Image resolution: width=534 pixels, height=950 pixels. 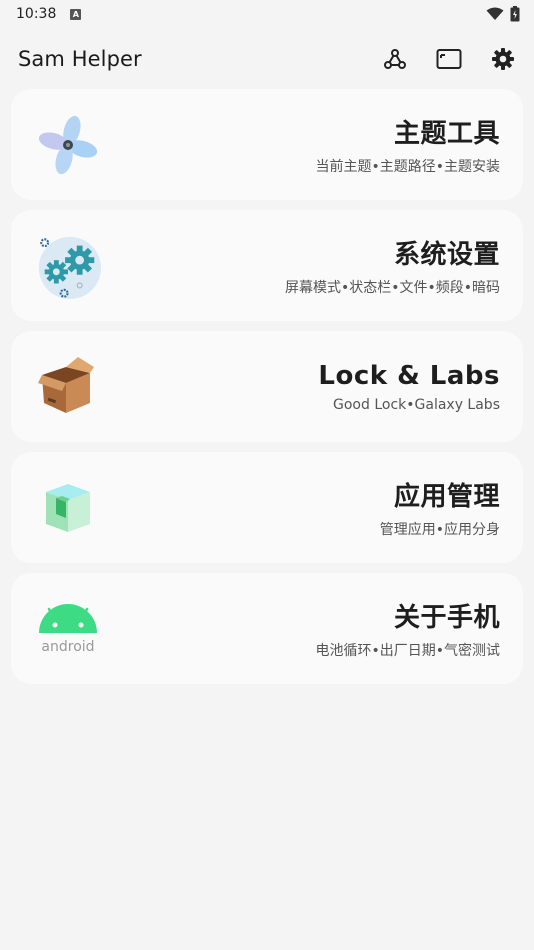 What do you see at coordinates (407, 651) in the screenshot?
I see `card-subtitle: 电池循环•出厂日期•气密测试` at bounding box center [407, 651].